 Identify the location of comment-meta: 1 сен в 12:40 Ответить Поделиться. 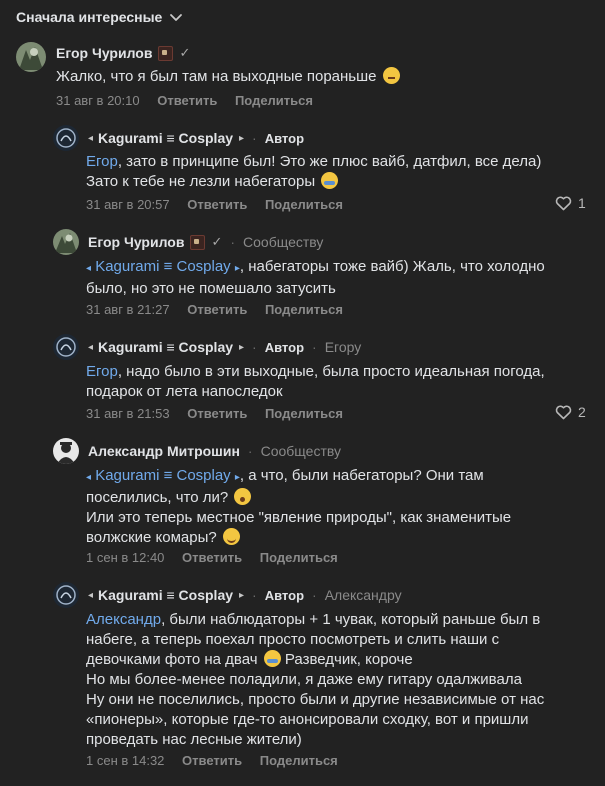
(212, 557).